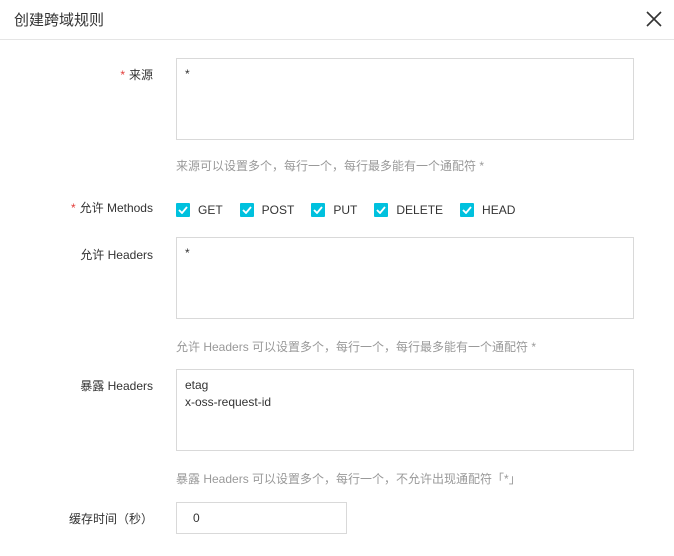  I want to click on allow-headers-label: 允许 Headers, so click(116, 255).